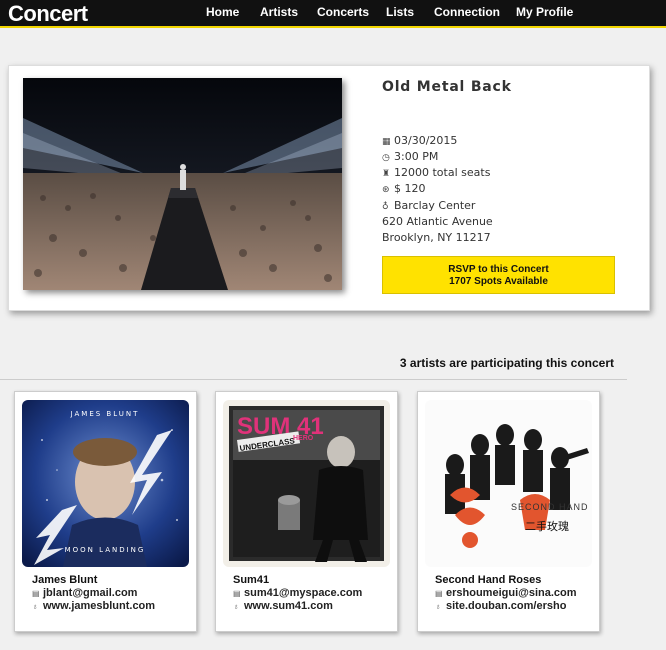 The height and width of the screenshot is (650, 666). I want to click on seat-icon: ♜, so click(386, 174).